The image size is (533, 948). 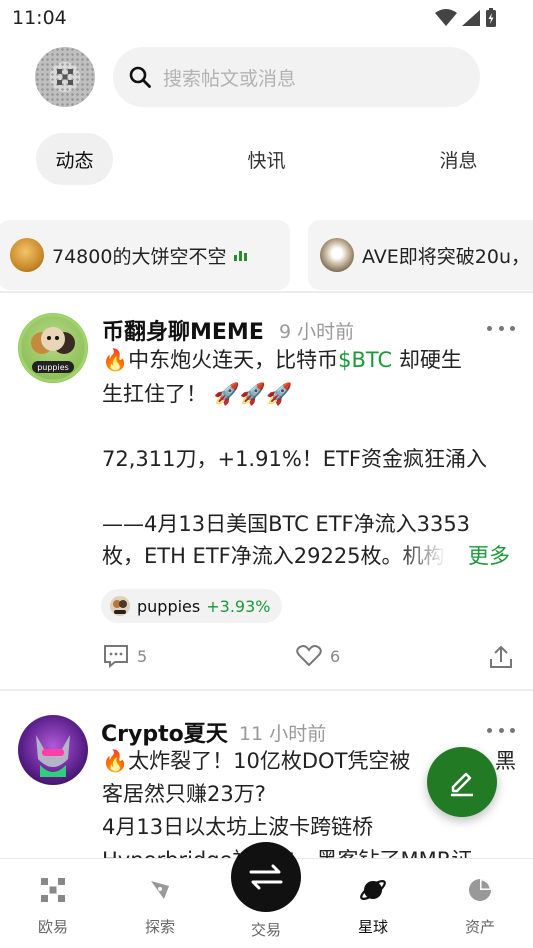 I want to click on nav-label: 探索, so click(x=159, y=927).